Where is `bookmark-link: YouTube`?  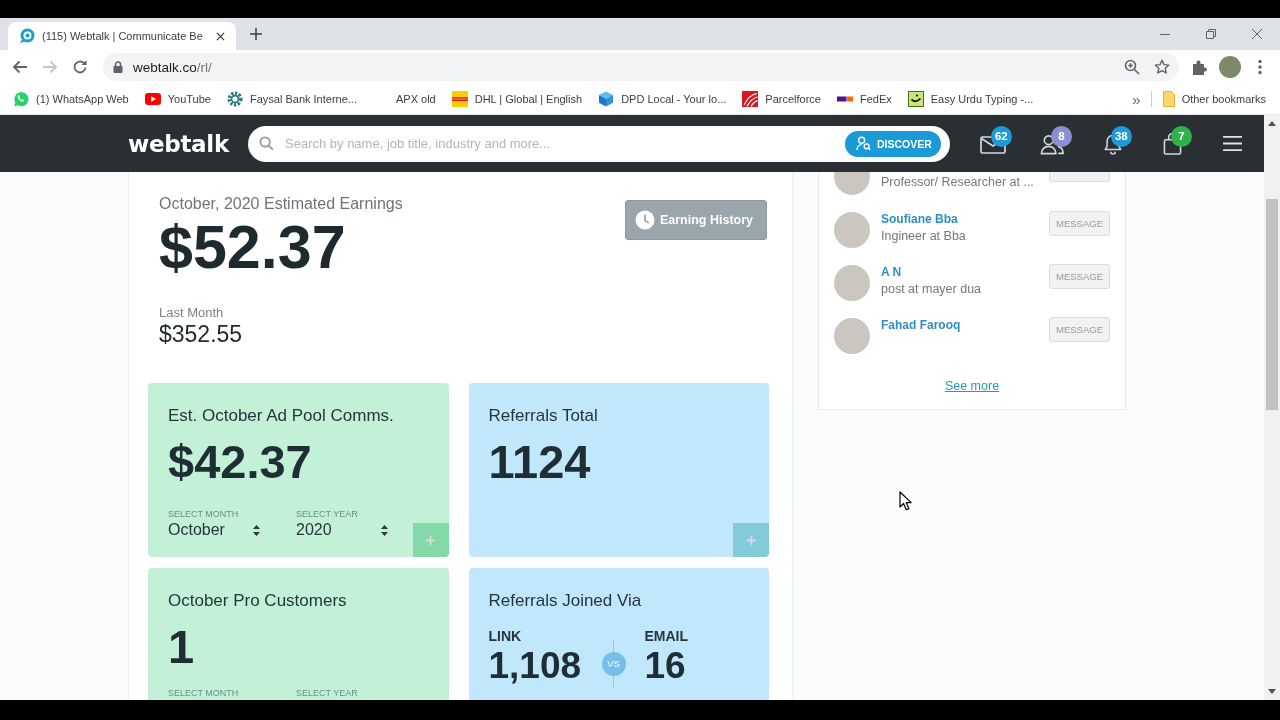 bookmark-link: YouTube is located at coordinates (177, 99).